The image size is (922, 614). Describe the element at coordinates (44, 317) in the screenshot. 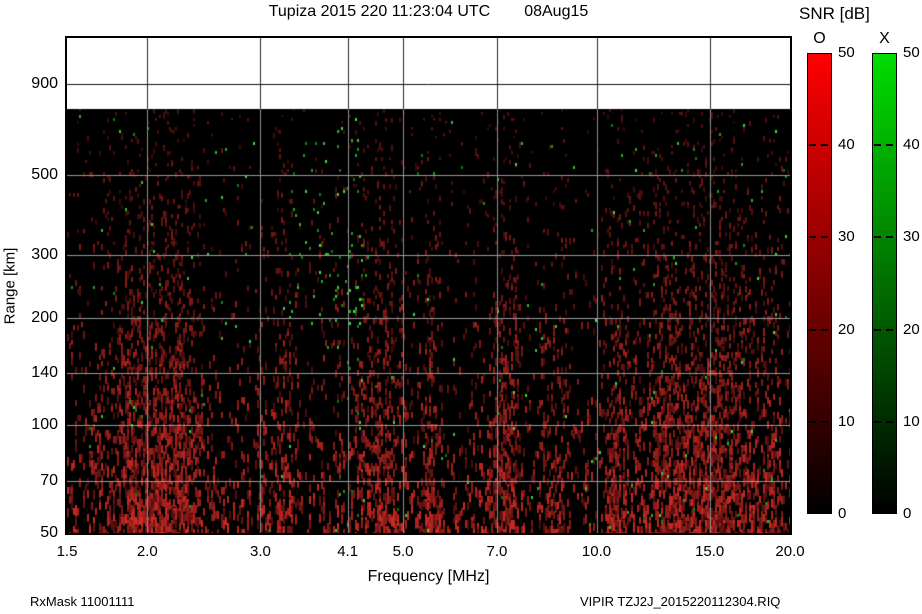

I see `y-tick-label: 200` at that location.